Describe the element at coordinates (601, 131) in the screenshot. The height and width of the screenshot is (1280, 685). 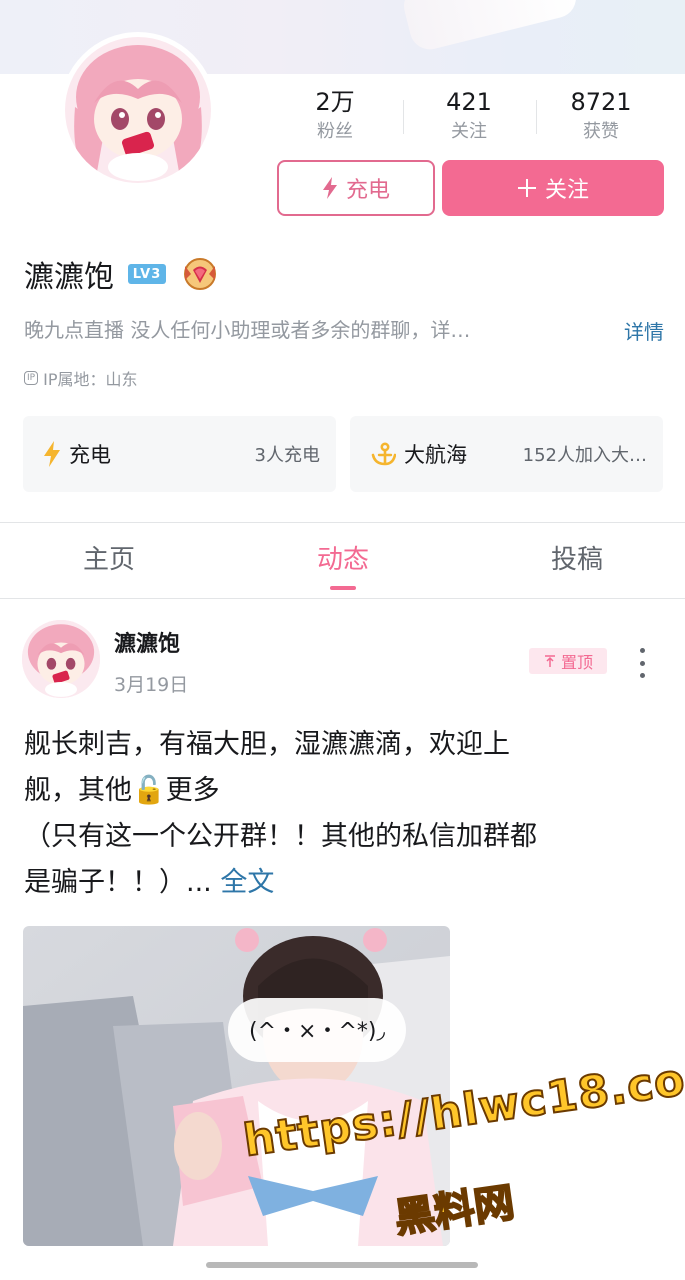
I see `likes-label: 获赞` at that location.